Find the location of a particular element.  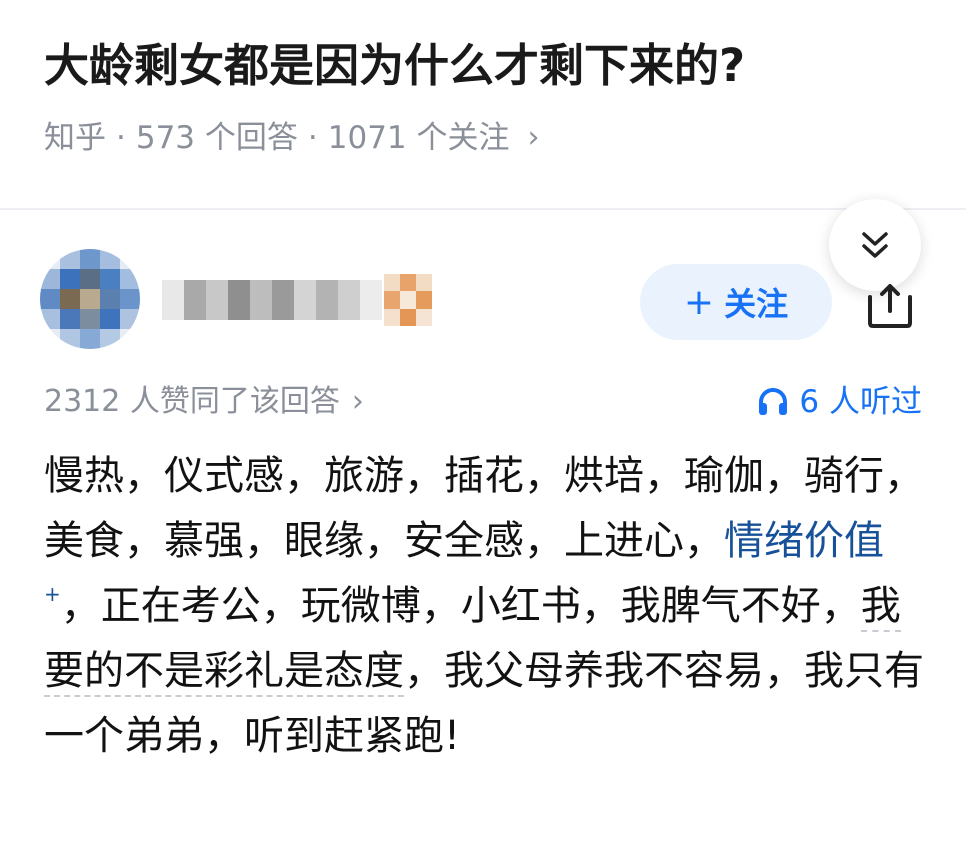

headphones-icon is located at coordinates (773, 401).